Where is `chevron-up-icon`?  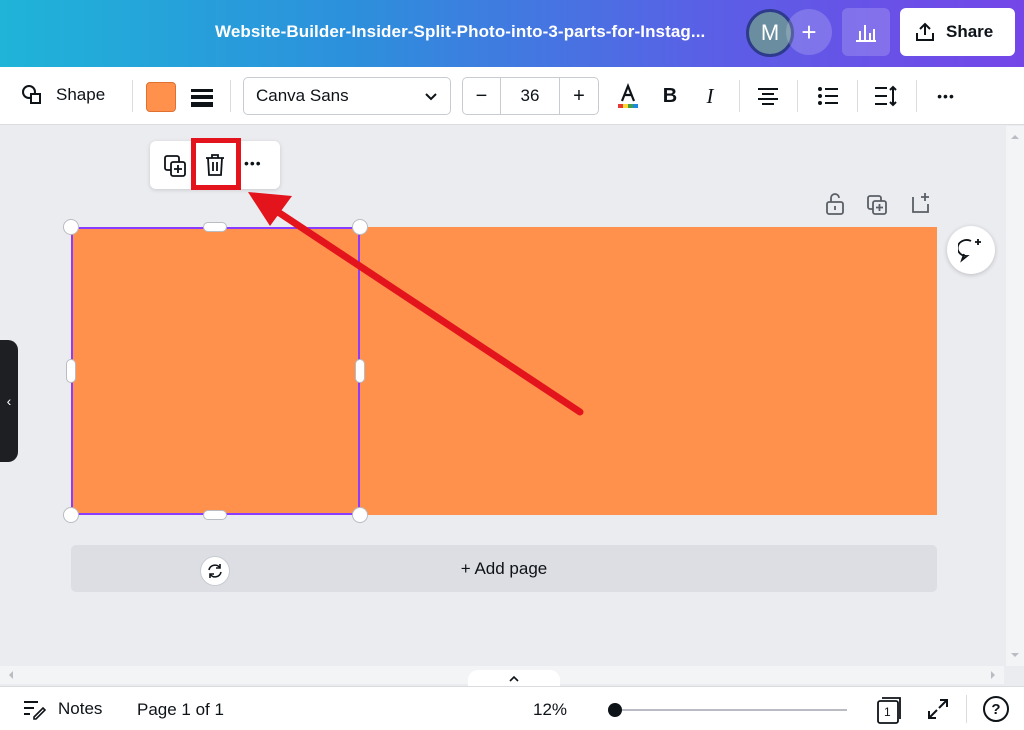
chevron-up-icon is located at coordinates (514, 678).